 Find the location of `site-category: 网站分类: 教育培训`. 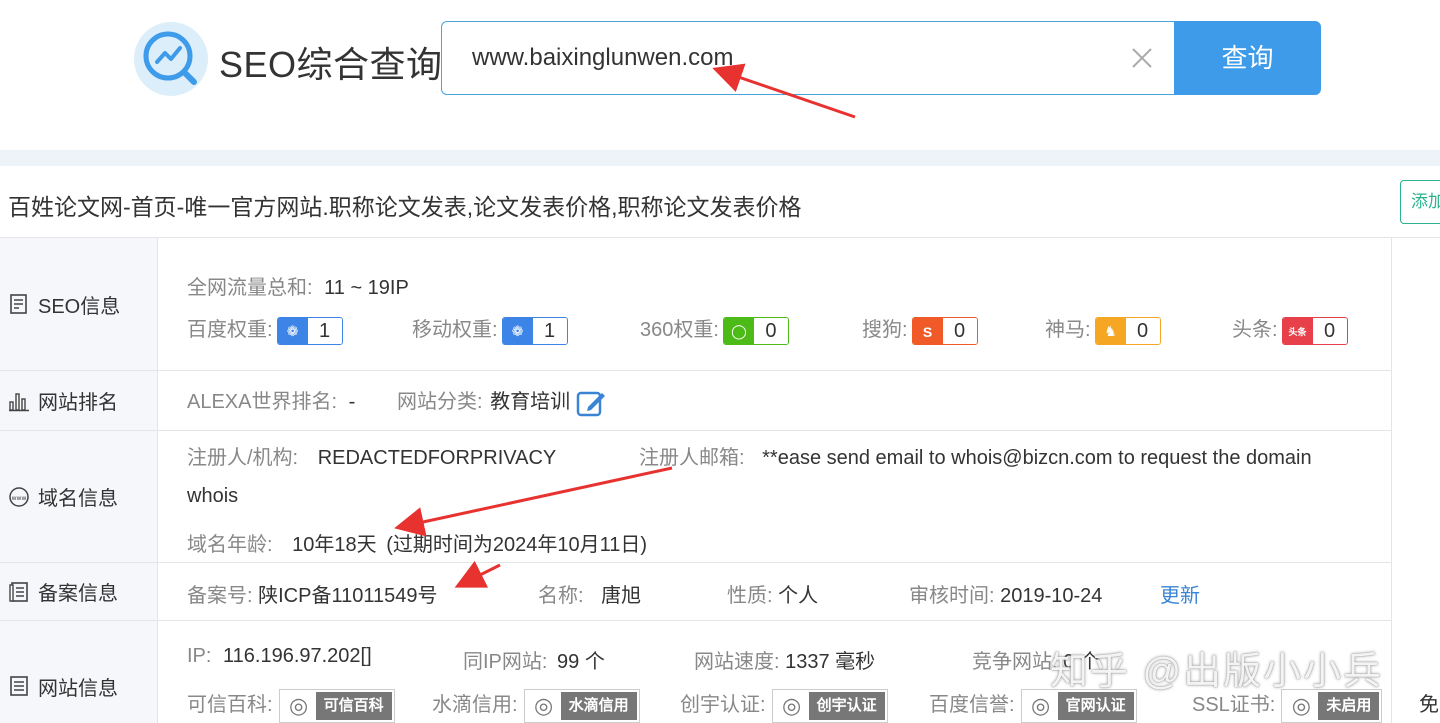

site-category: 网站分类: 教育培训 is located at coordinates (501, 401).